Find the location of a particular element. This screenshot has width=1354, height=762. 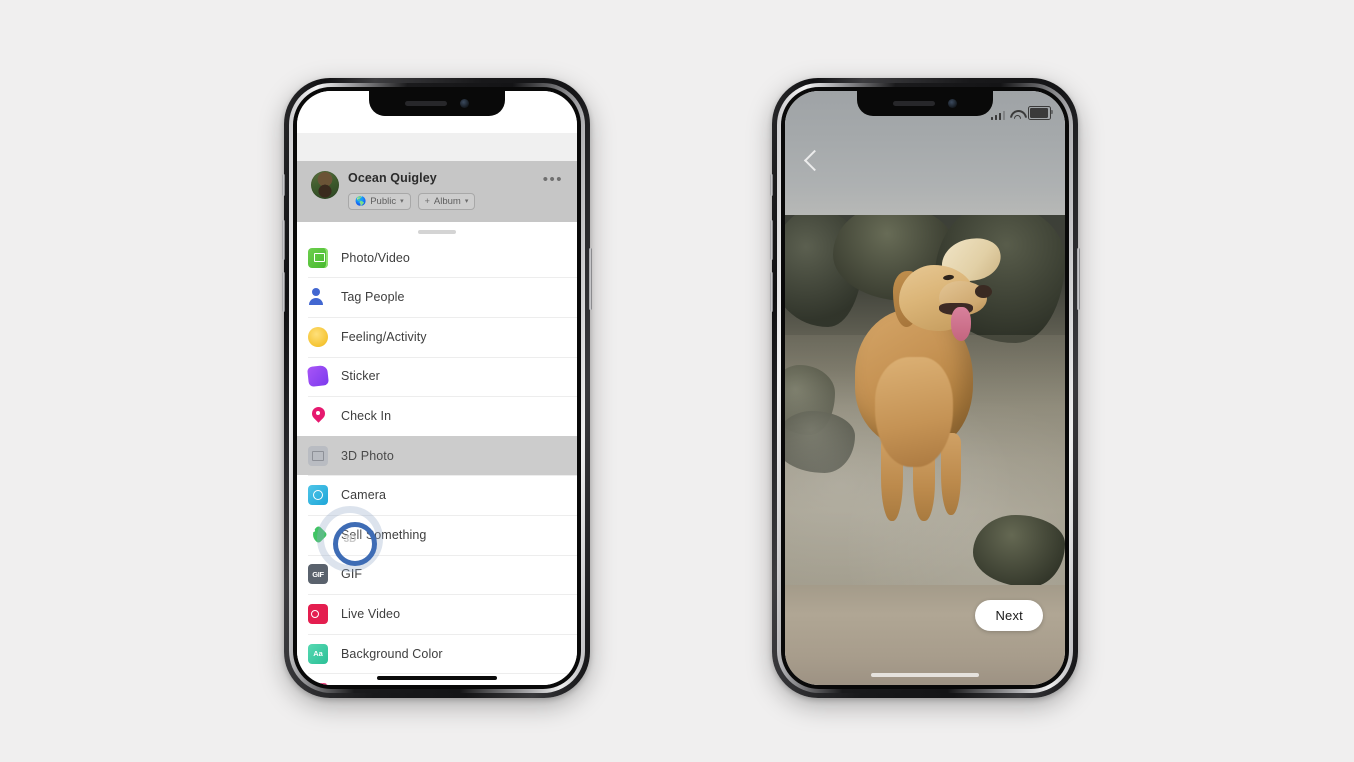

right-phone-mute-switch is located at coordinates (771, 185).